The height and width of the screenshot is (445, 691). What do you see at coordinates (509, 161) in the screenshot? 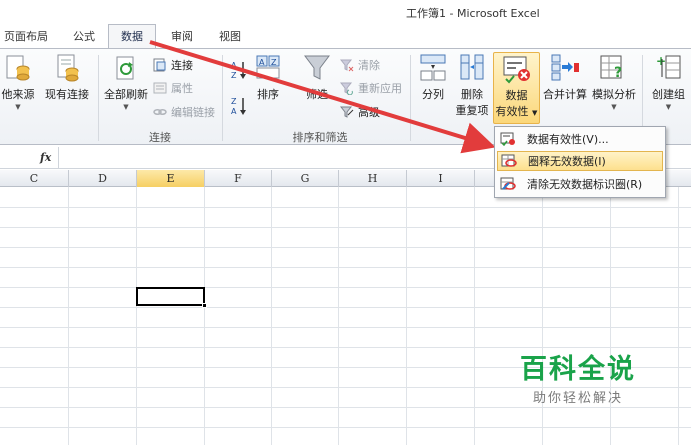
I see `circle-invalid-icon` at bounding box center [509, 161].